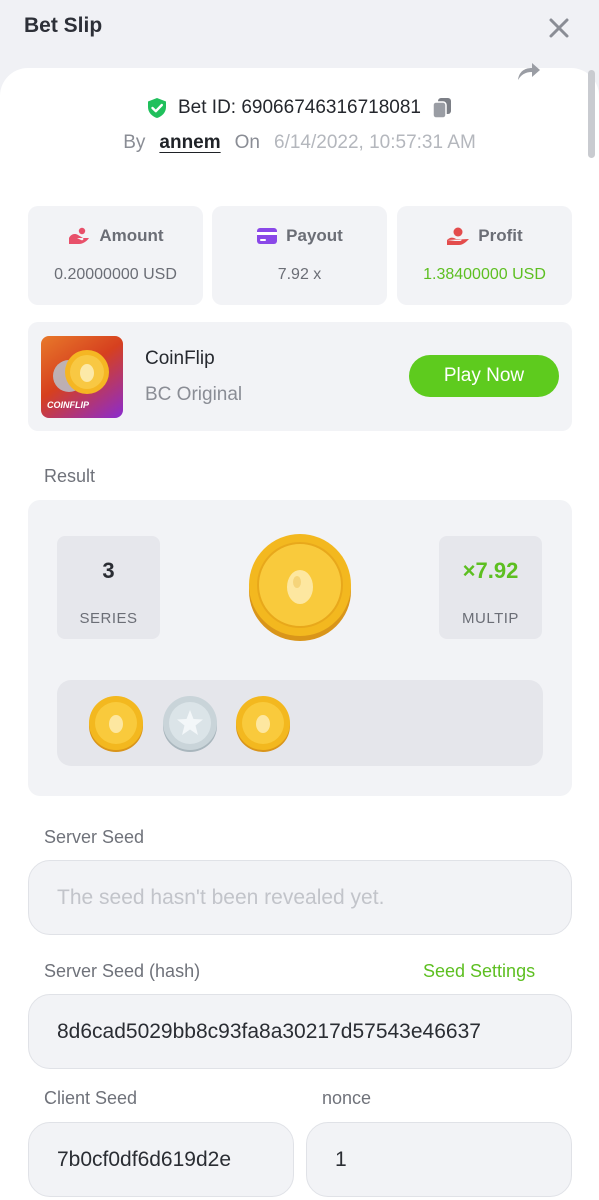  I want to click on page-title: Bet Slip, so click(63, 25).